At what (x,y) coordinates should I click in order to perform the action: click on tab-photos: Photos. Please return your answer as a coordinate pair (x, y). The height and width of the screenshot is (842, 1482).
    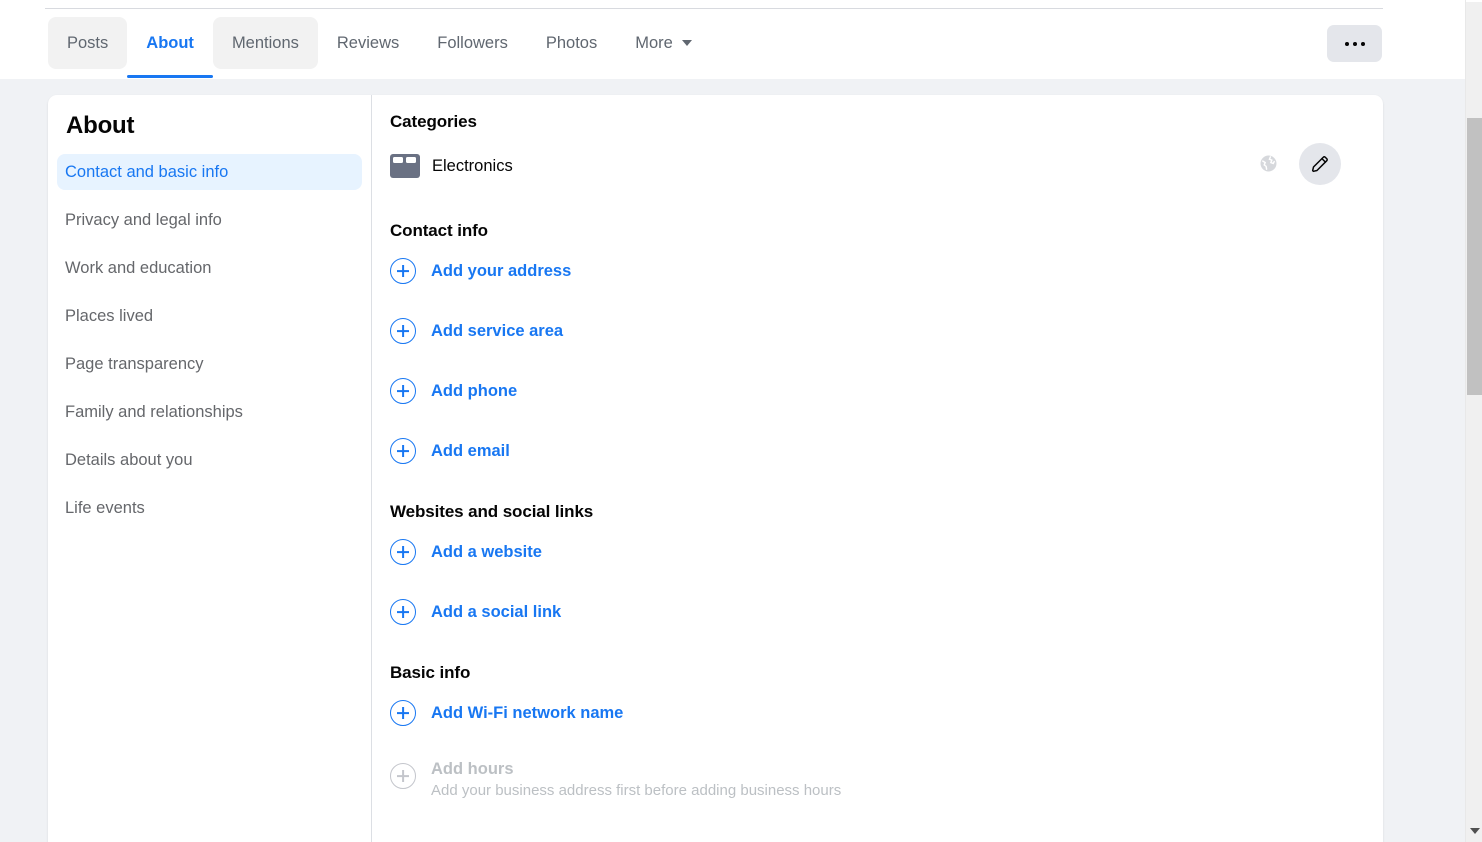
    Looking at the image, I should click on (571, 43).